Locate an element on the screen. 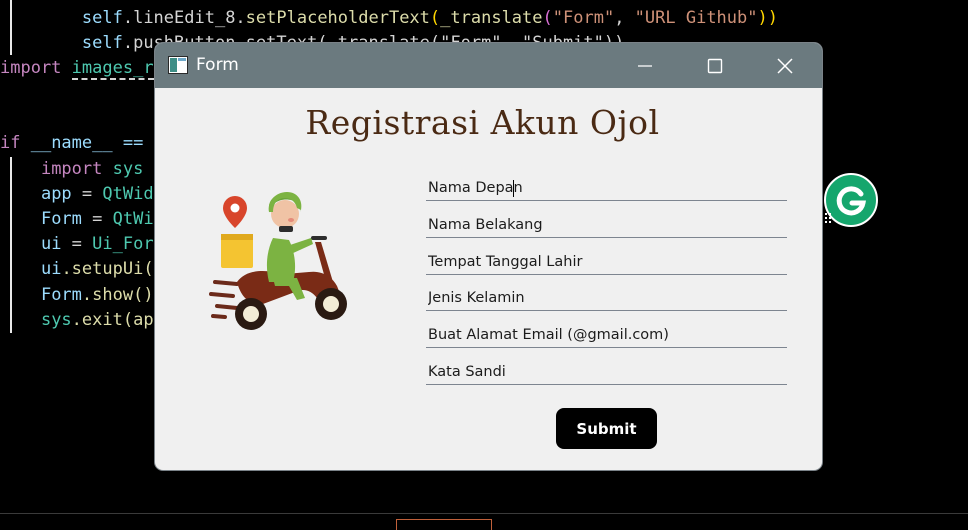  code-line: Form = QtWi is located at coordinates (97, 219).